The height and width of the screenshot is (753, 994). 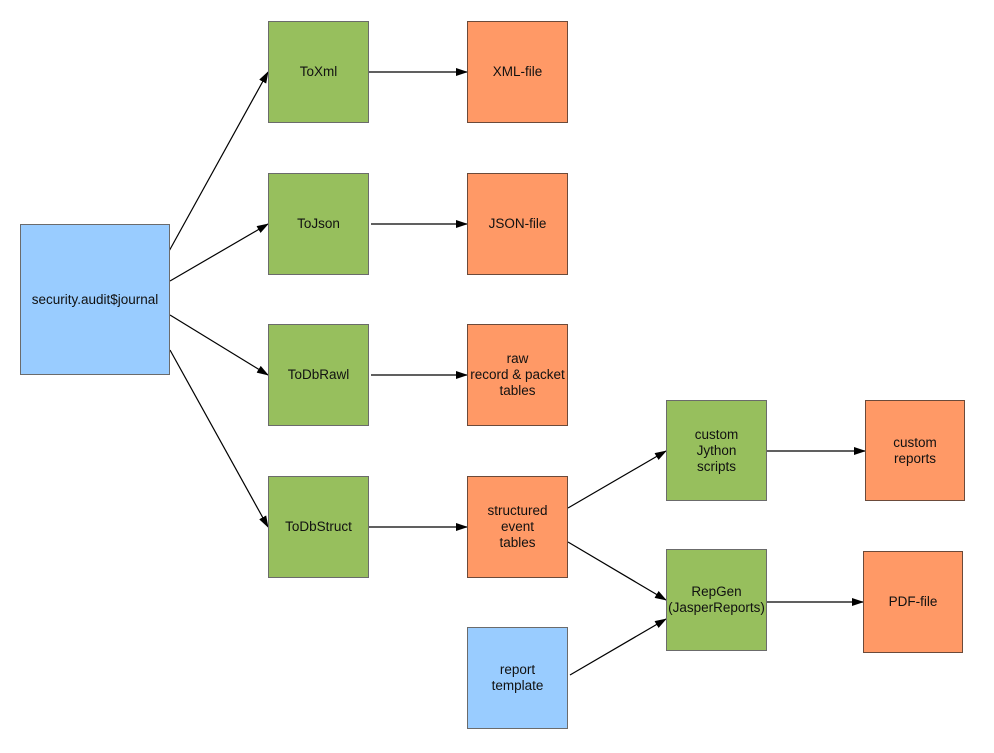 I want to click on node-label: PDF-file, so click(x=913, y=601).